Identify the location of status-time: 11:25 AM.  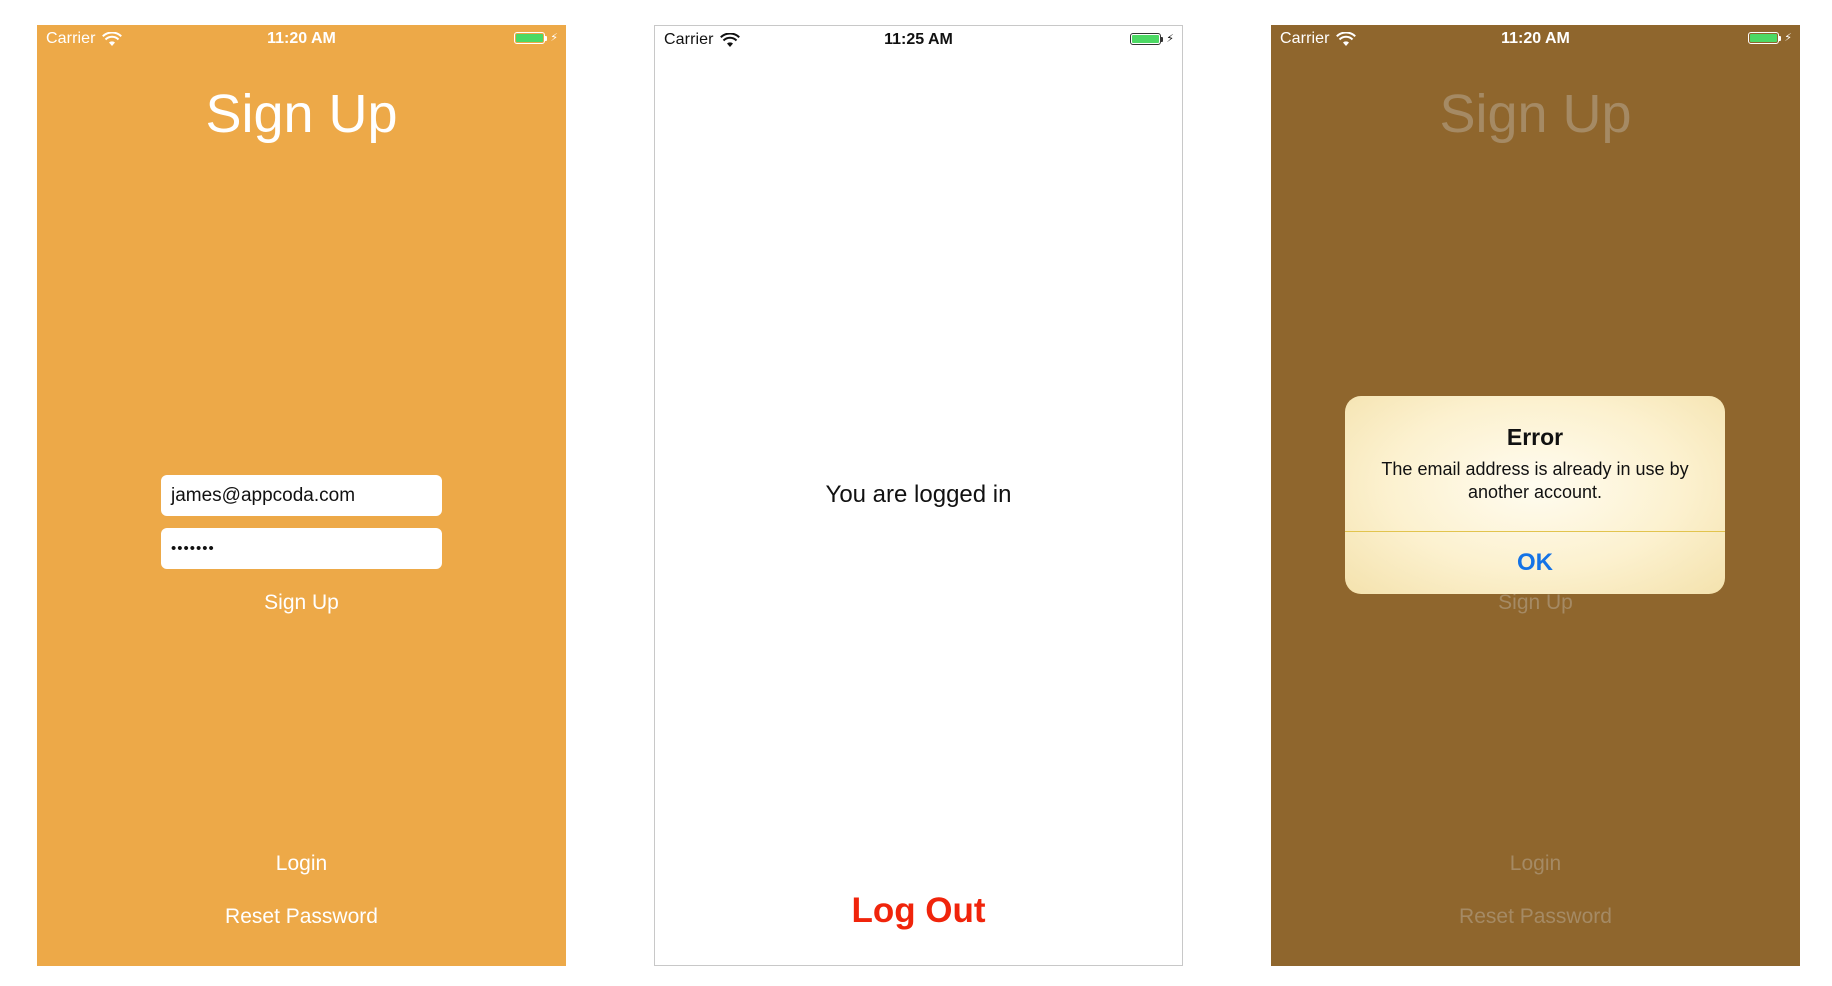
(918, 39).